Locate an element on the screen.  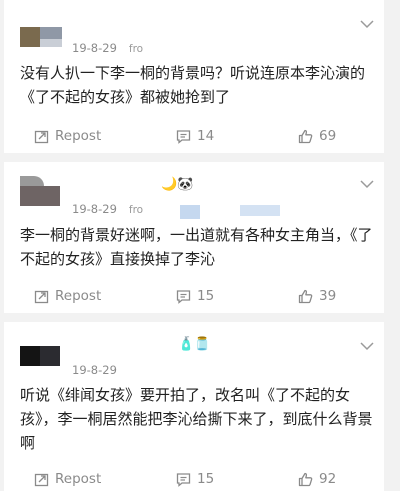
post-meta: 19-8-29 is located at coordinates (94, 370).